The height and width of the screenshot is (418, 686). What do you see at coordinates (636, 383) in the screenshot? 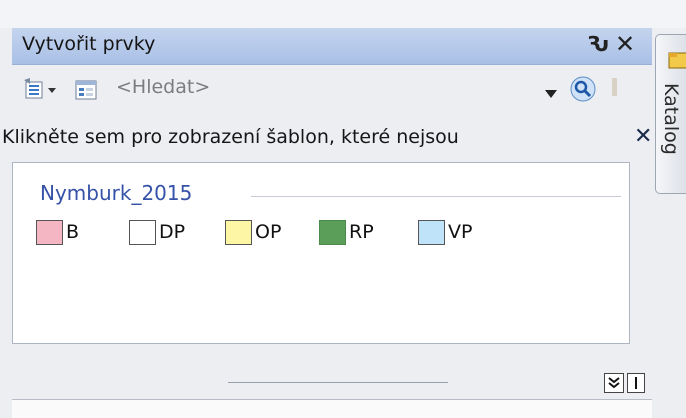
I see `divider-toggle-icon` at bounding box center [636, 383].